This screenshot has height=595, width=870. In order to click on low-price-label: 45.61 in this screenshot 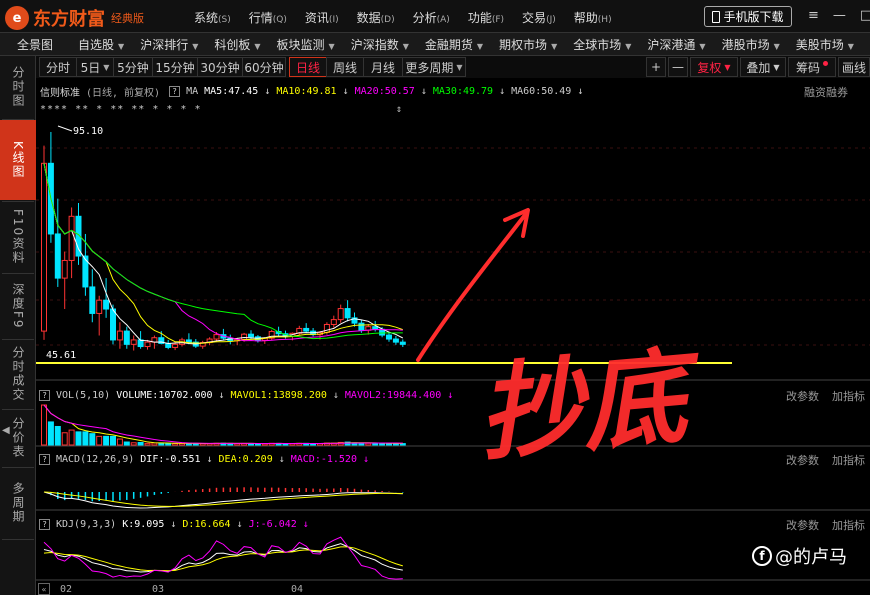, I will do `click(61, 355)`.